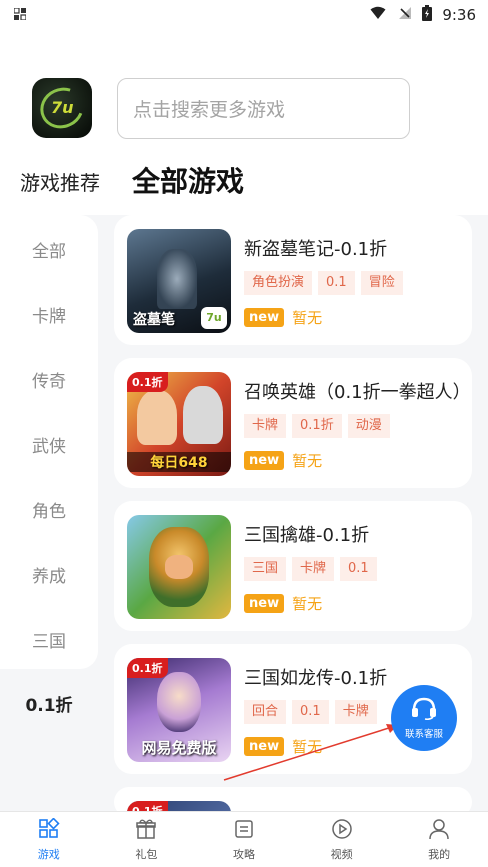 The height and width of the screenshot is (867, 488). I want to click on tag: 冒险, so click(381, 283).